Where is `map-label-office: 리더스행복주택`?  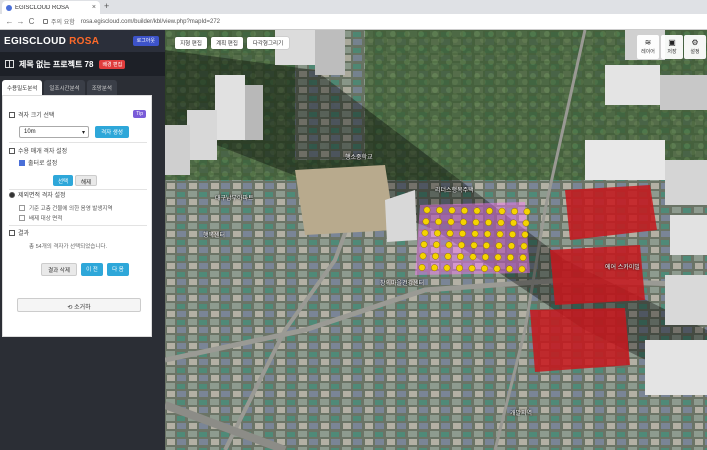 map-label-office: 리더스행복주택 is located at coordinates (454, 191).